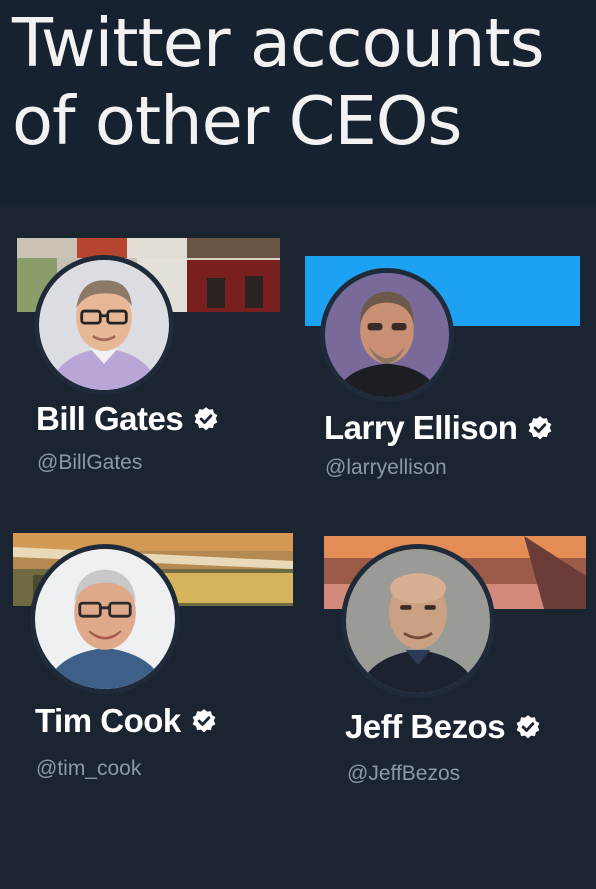  I want to click on profile-name-row: Tim Cook, so click(126, 721).